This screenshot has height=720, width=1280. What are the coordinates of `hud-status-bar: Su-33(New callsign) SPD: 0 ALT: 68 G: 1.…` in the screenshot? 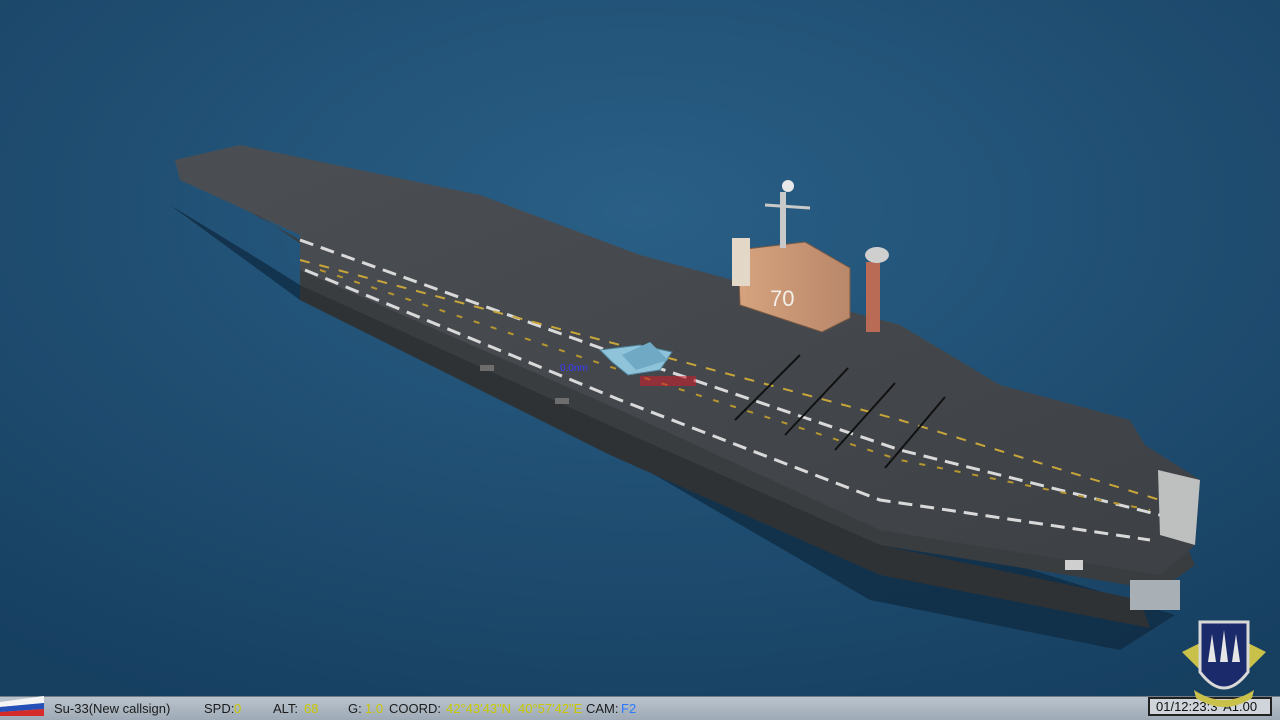 It's located at (640, 708).